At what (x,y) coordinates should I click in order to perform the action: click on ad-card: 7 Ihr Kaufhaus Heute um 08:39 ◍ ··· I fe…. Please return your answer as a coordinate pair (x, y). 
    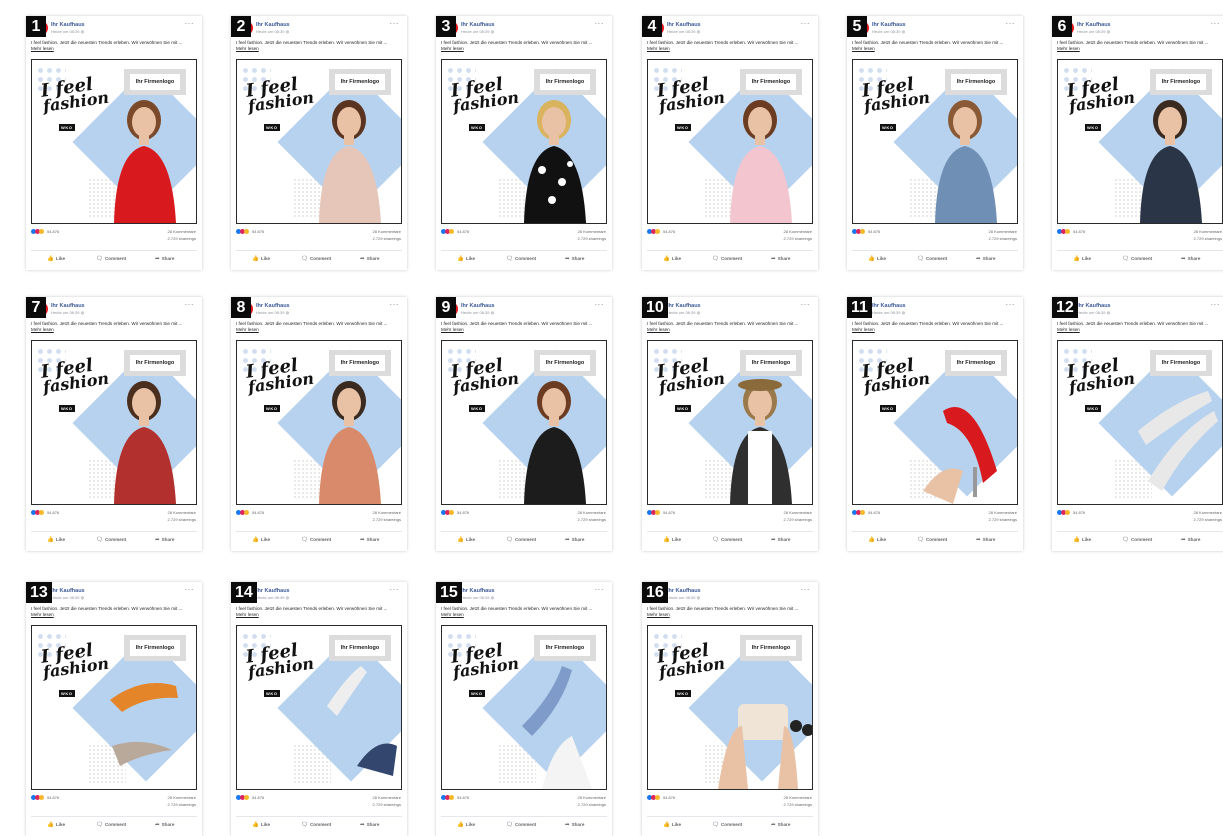
    Looking at the image, I should click on (114, 424).